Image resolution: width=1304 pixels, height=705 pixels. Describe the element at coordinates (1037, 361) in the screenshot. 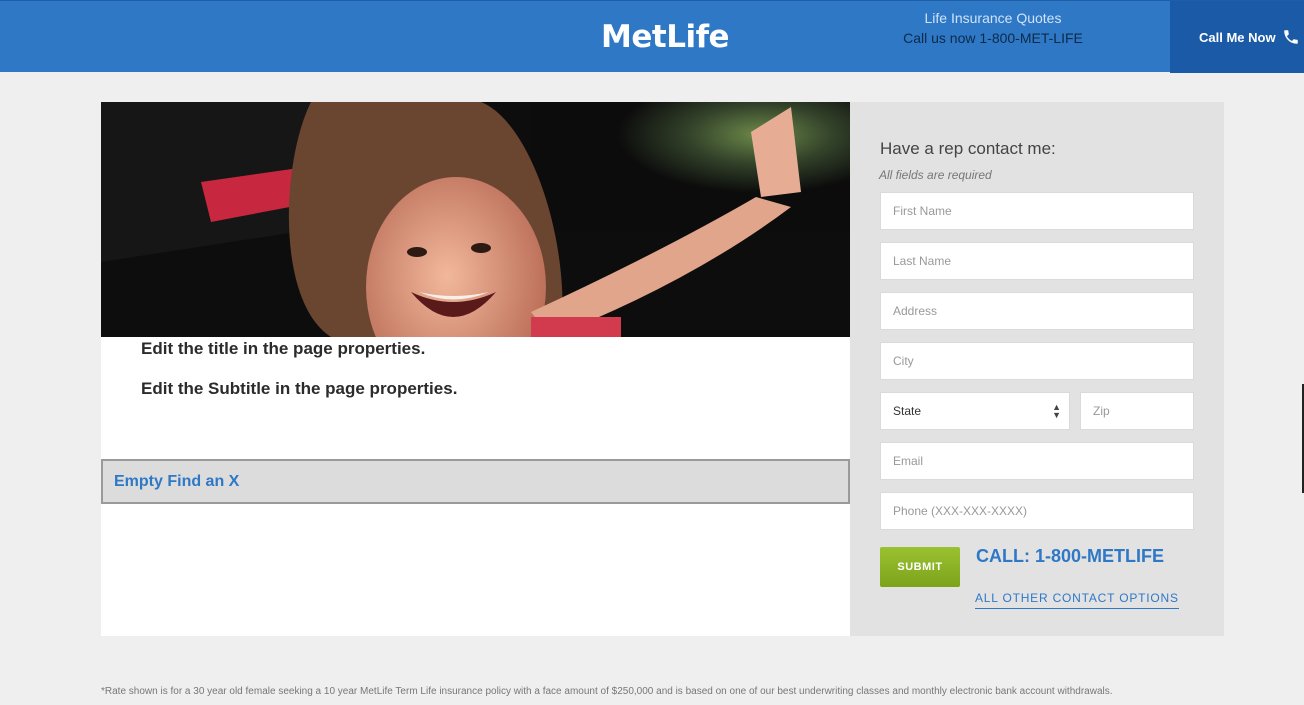

I see `city-field: City` at that location.